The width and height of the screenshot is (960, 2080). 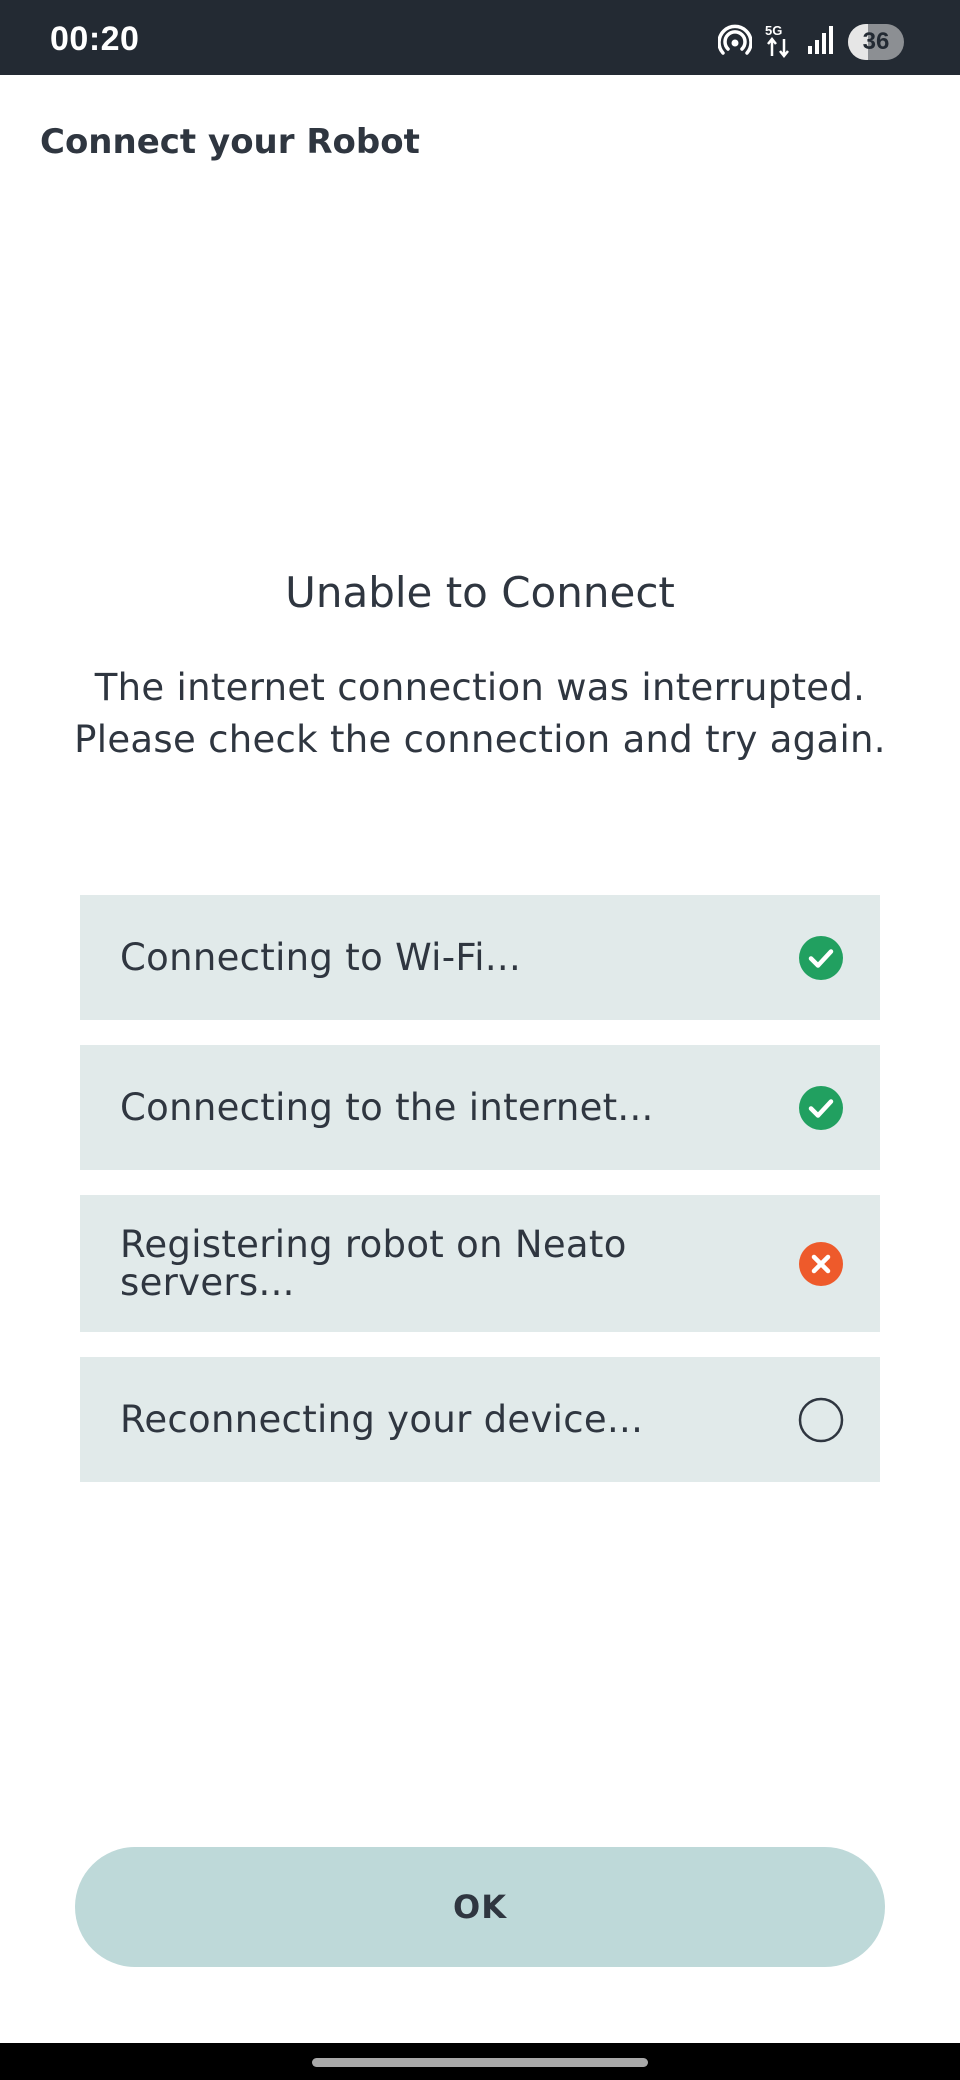 I want to click on battery-level: 36, so click(x=876, y=41).